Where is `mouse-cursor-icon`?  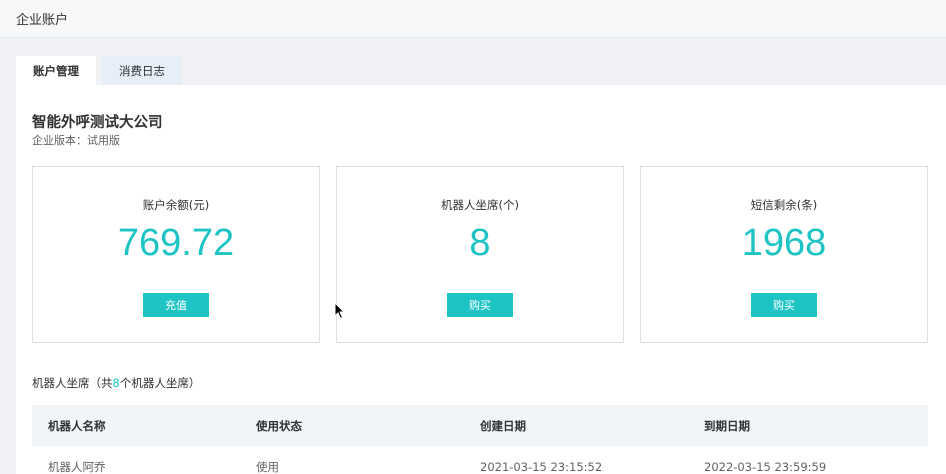 mouse-cursor-icon is located at coordinates (340, 311).